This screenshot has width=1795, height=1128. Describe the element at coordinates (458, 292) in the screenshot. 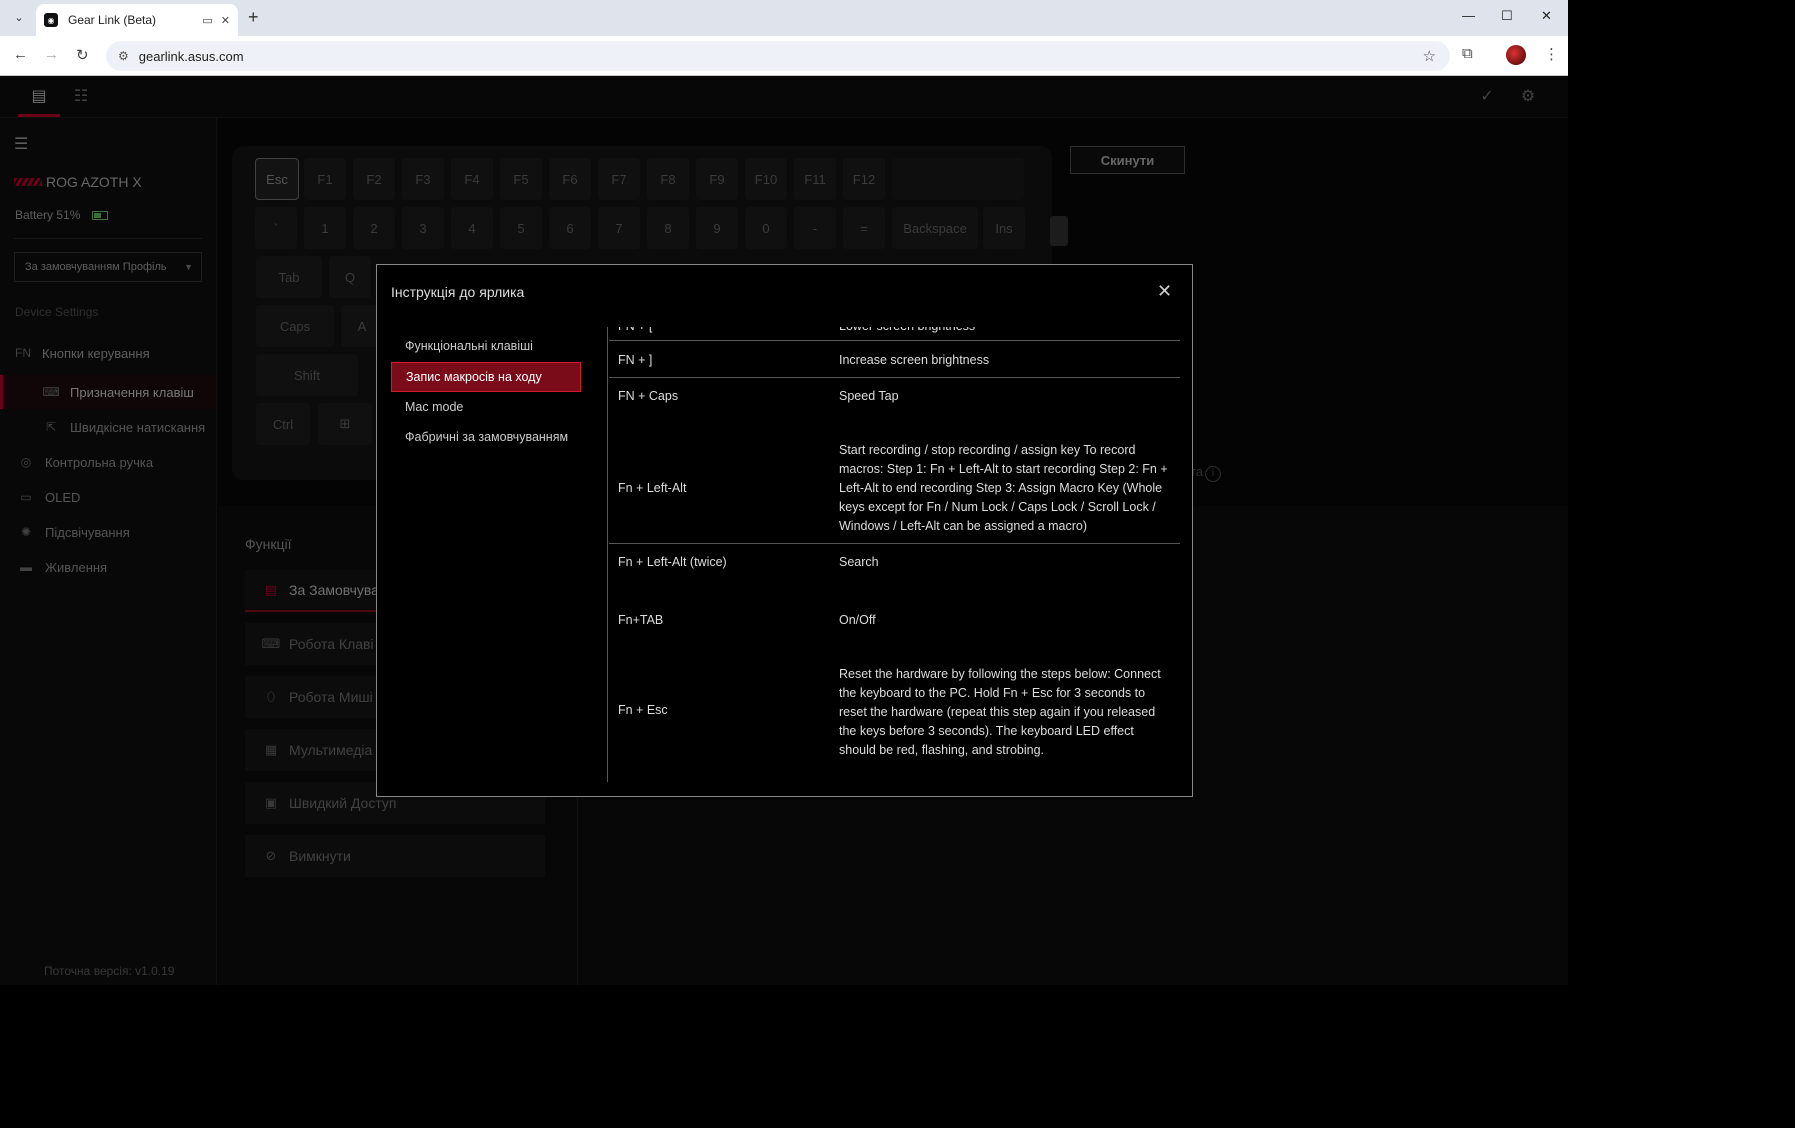

I see `modal-title: Інструкція до ярлика` at that location.